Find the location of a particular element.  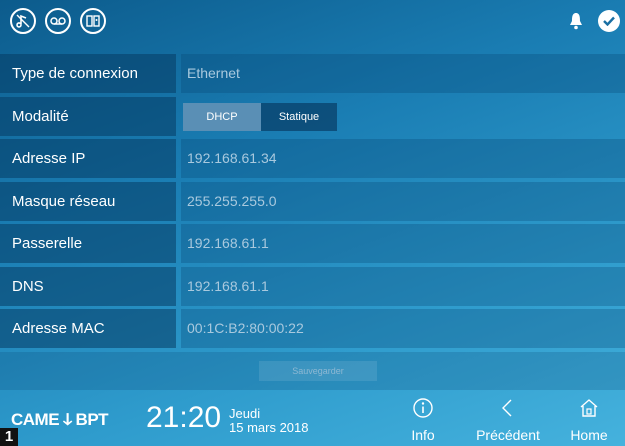

bell-icon is located at coordinates (576, 21).